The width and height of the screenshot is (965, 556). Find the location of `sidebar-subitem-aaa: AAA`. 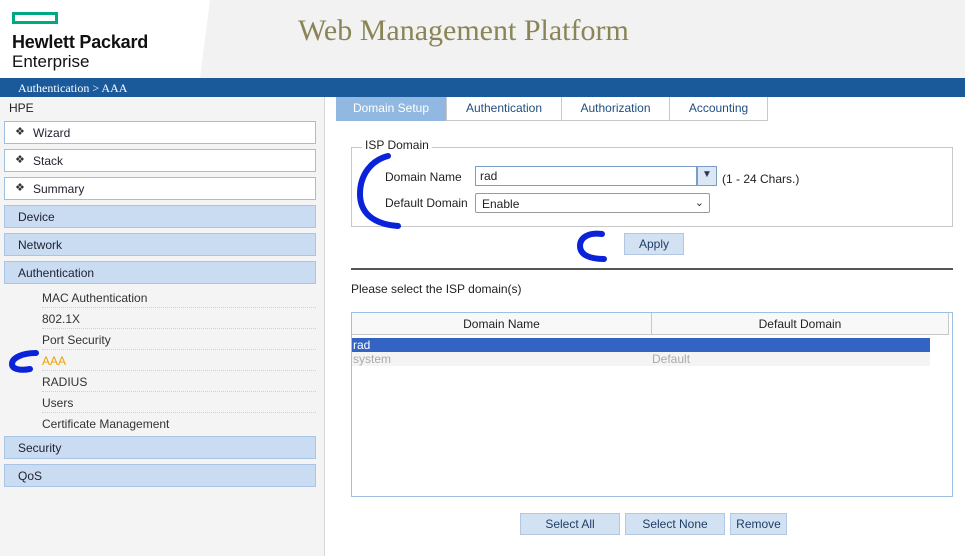

sidebar-subitem-aaa: AAA is located at coordinates (179, 361).